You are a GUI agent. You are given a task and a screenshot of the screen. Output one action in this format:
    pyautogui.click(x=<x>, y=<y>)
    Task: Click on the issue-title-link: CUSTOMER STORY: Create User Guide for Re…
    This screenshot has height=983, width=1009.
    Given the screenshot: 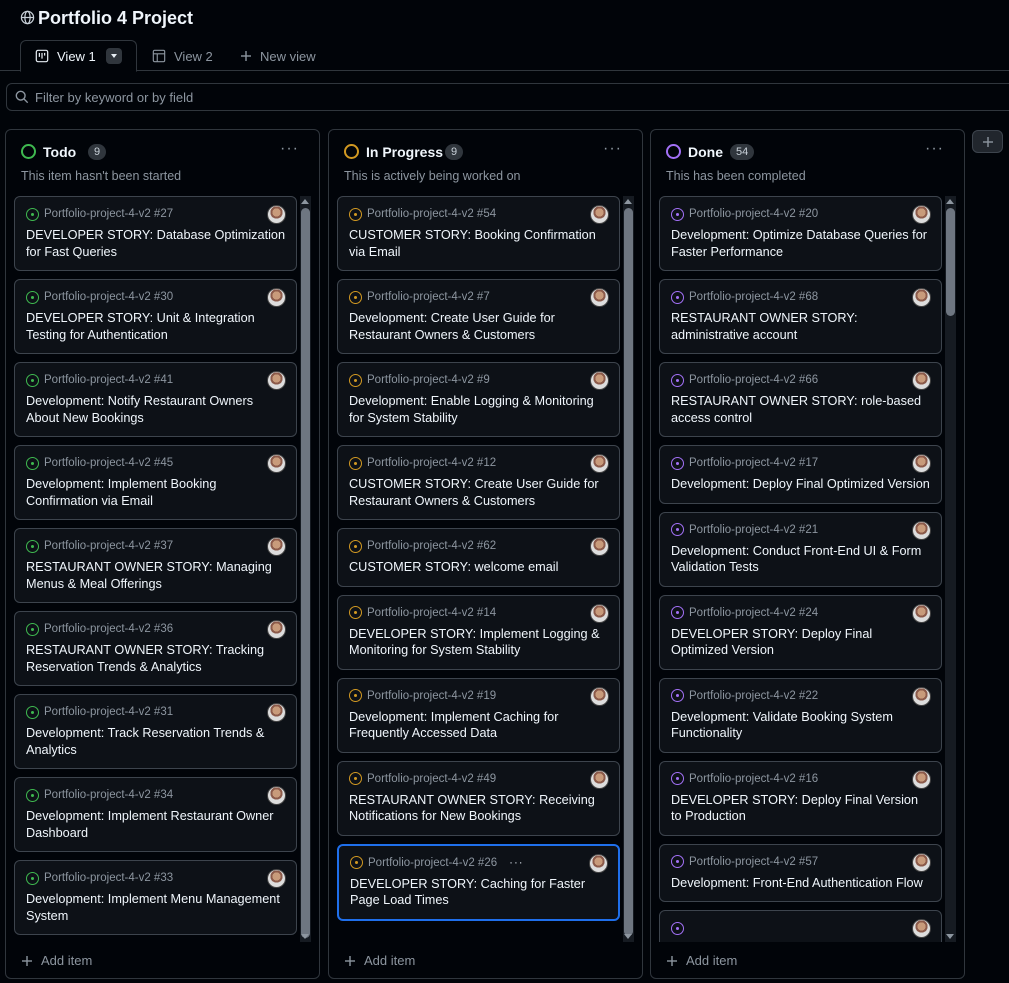 What is the action you would take?
    pyautogui.click(x=479, y=492)
    